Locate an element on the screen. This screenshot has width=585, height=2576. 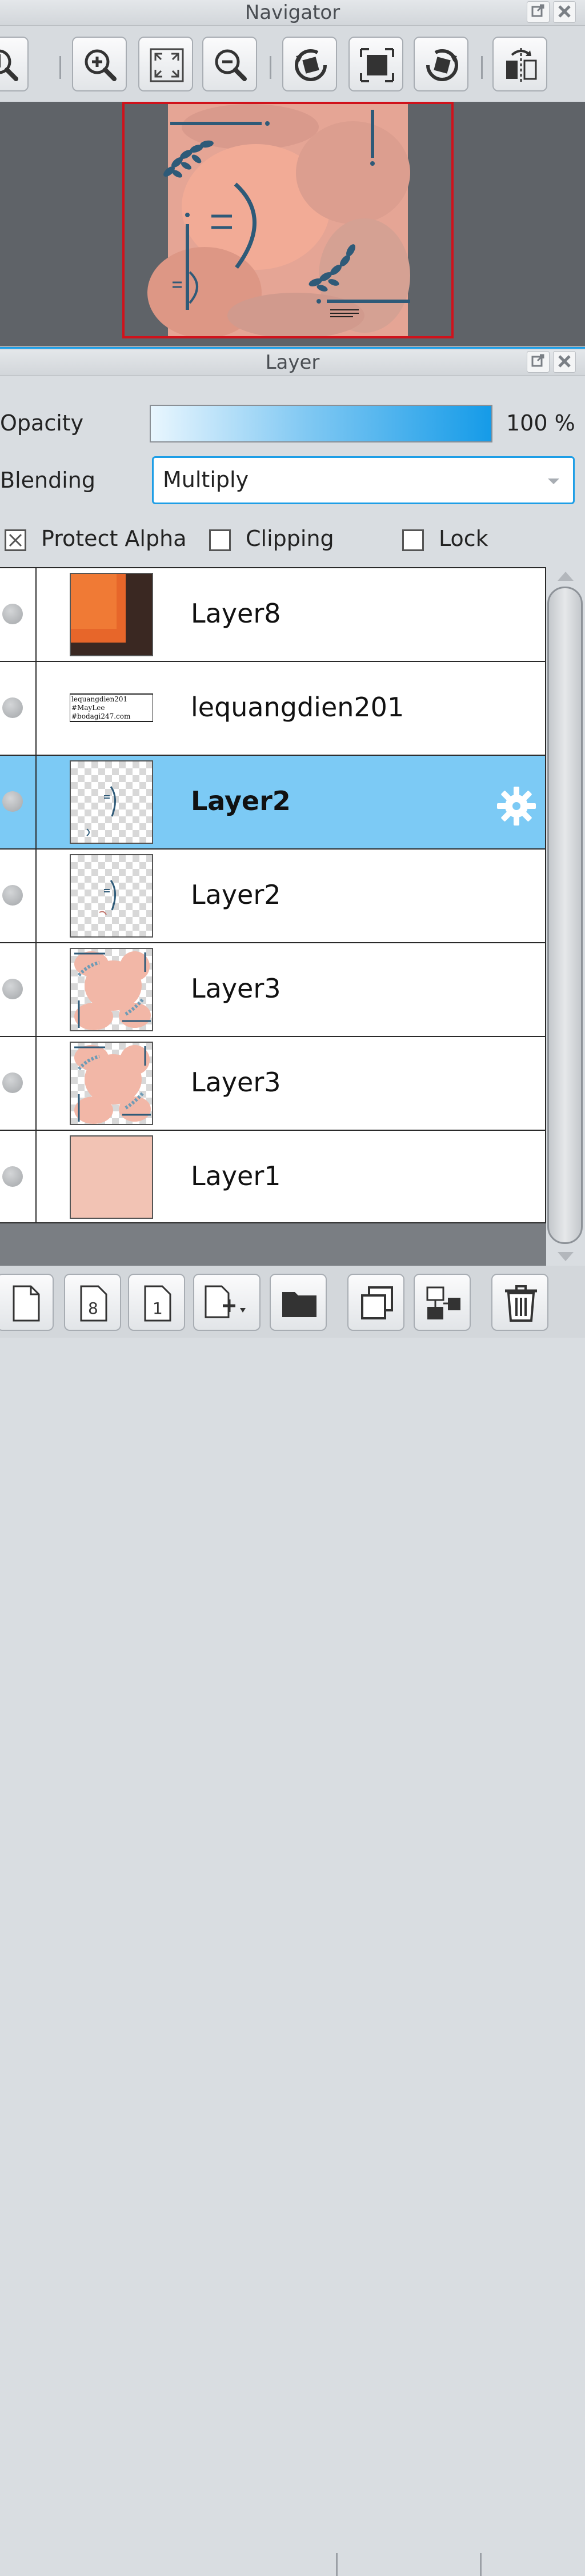
scrollbar-thumb is located at coordinates (565, 915).